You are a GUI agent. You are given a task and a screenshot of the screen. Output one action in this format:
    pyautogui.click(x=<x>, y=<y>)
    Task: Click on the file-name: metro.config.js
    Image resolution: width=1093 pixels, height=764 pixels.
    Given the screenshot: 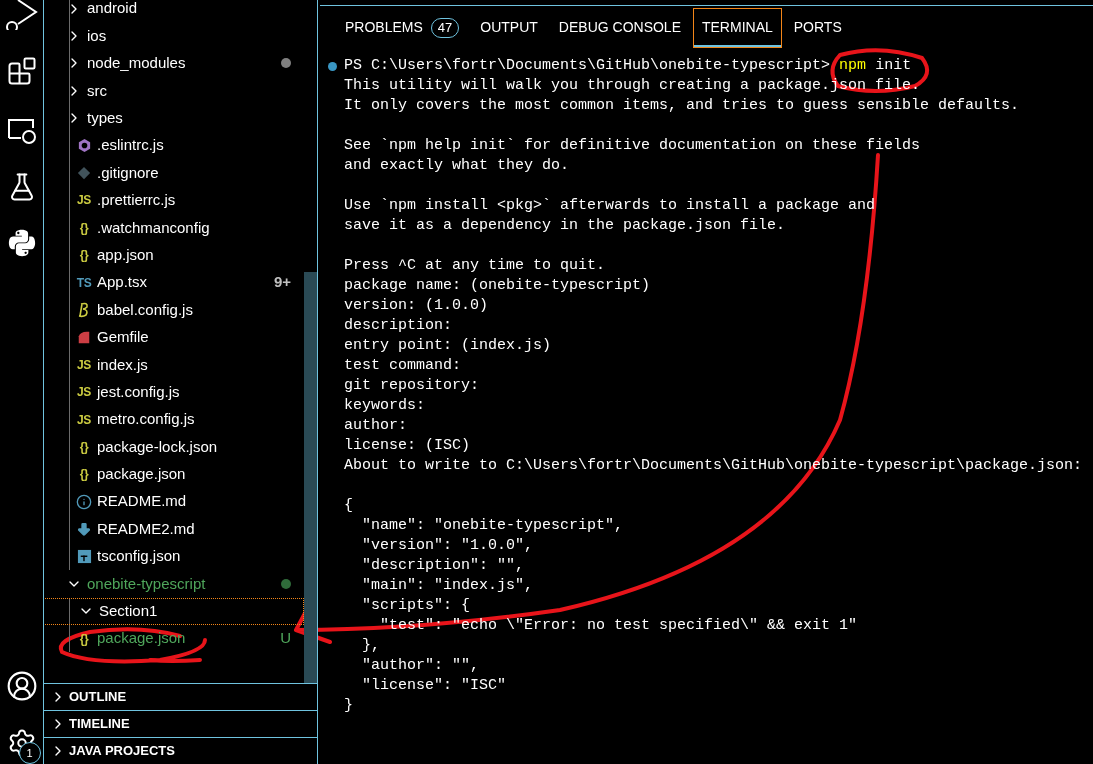 What is the action you would take?
    pyautogui.click(x=146, y=419)
    